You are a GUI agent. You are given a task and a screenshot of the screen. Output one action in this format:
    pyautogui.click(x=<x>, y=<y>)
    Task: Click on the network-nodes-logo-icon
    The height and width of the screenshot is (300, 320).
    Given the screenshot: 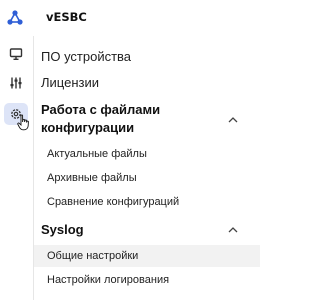 What is the action you would take?
    pyautogui.click(x=15, y=18)
    